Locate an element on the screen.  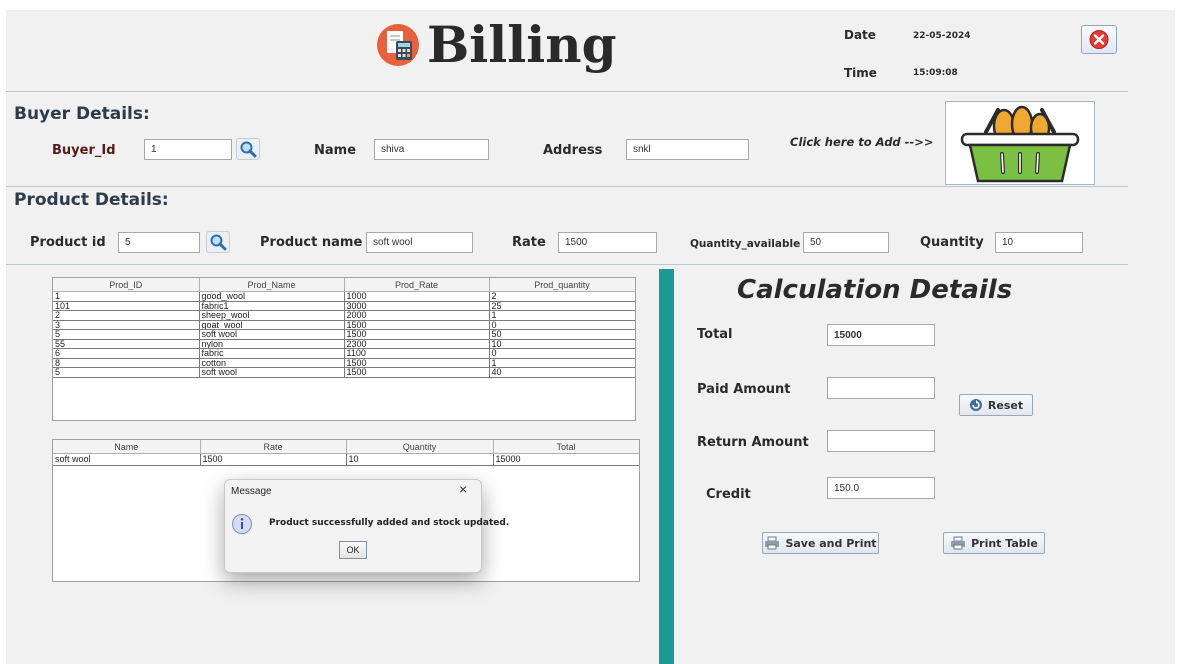
table-row: 101 fabric1 3000 25 is located at coordinates (344, 306).